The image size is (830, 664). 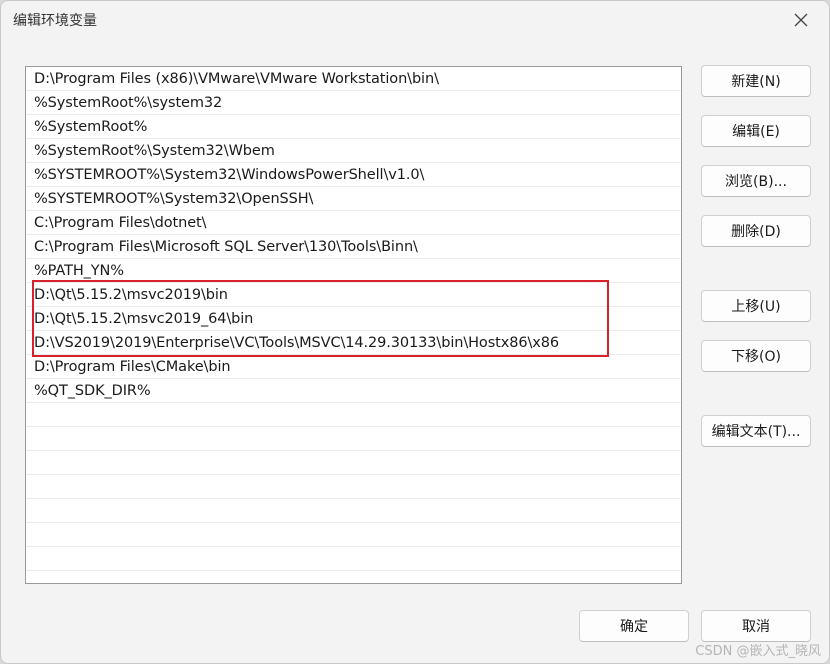 What do you see at coordinates (353, 103) in the screenshot?
I see `list-item: %SystemRoot%\system32` at bounding box center [353, 103].